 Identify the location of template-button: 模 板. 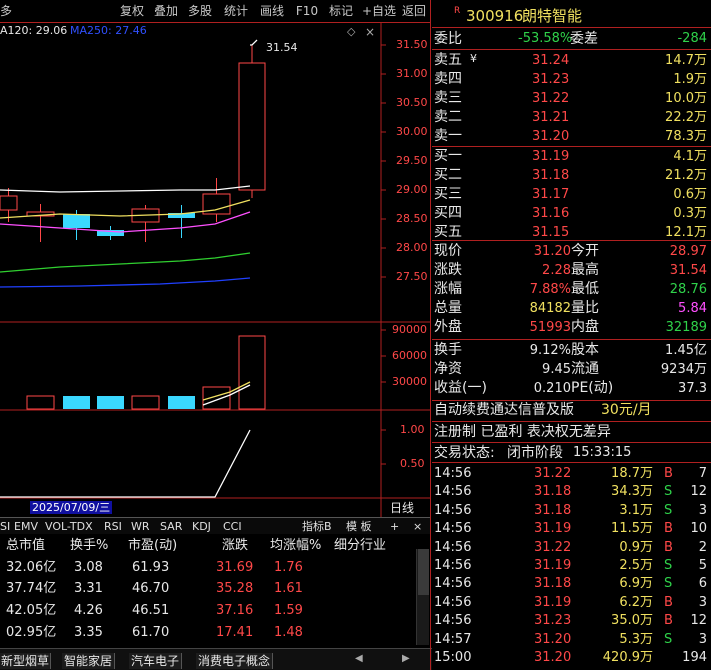
(359, 526).